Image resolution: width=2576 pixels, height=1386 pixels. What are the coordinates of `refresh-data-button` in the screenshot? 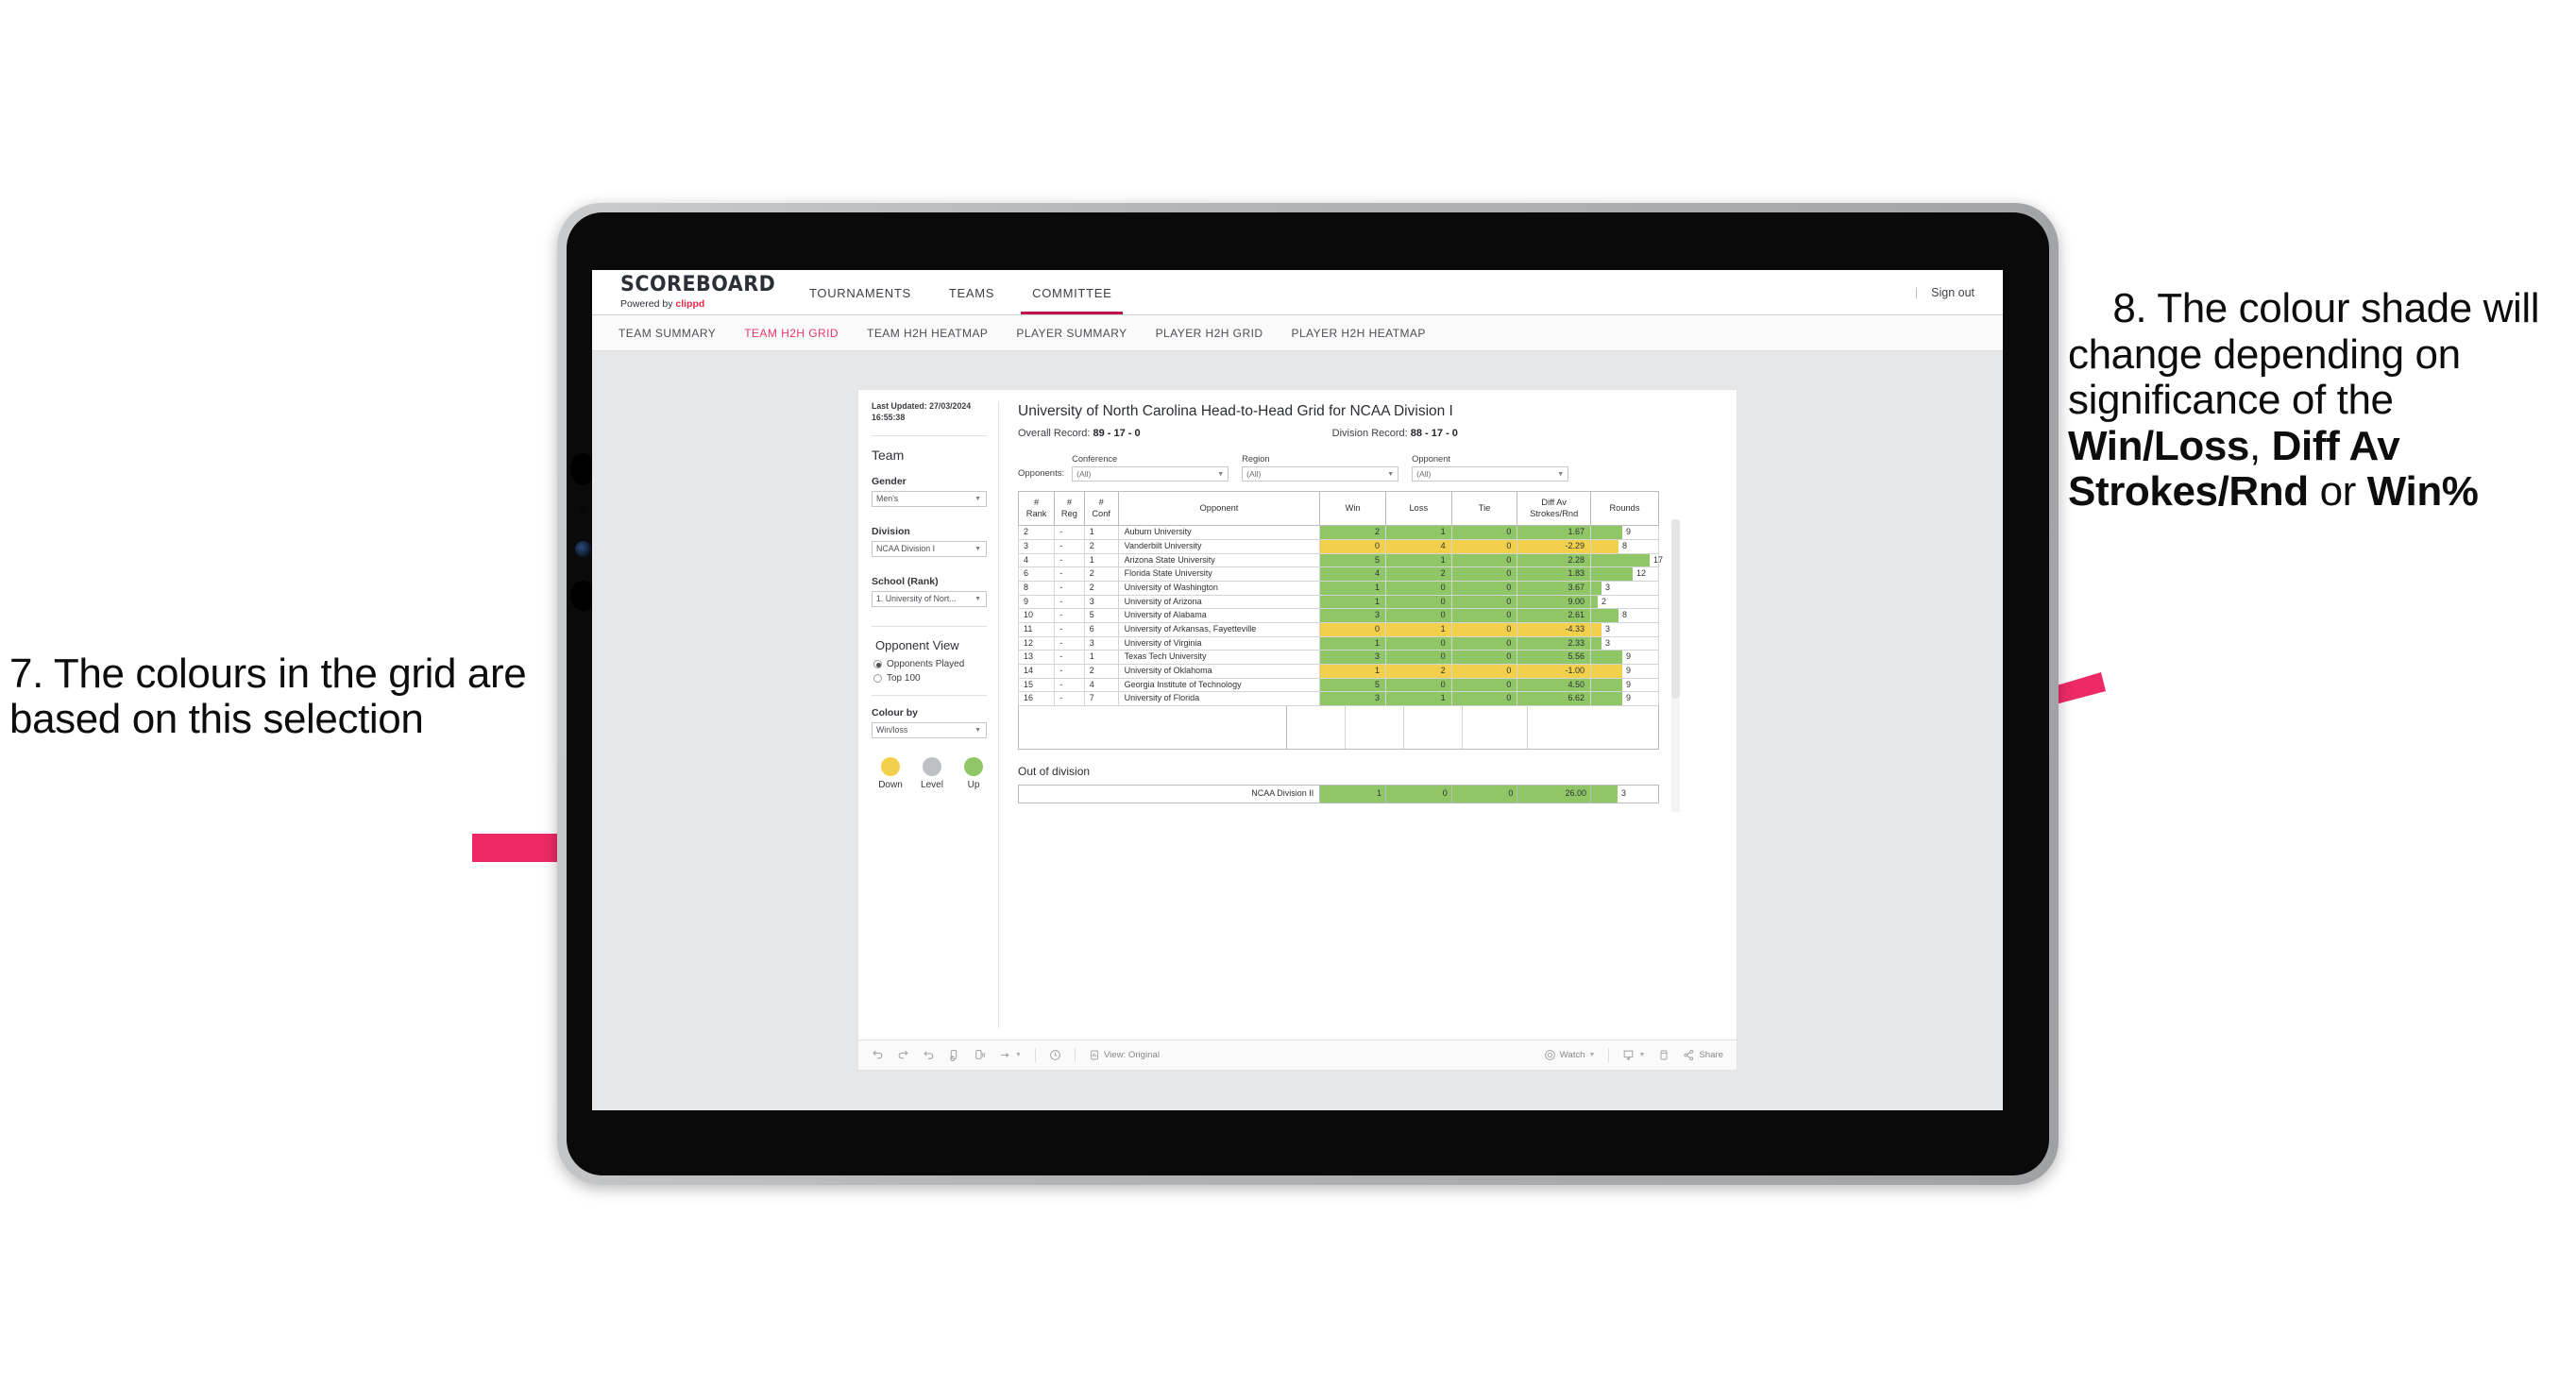 It's located at (954, 1055).